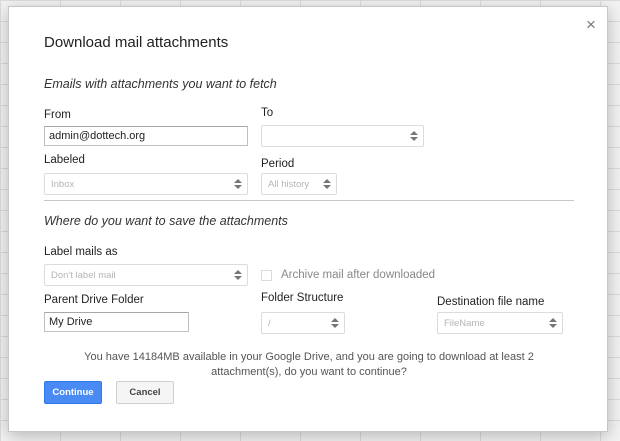  What do you see at coordinates (358, 275) in the screenshot?
I see `archive-label: Archive mail after downloaded` at bounding box center [358, 275].